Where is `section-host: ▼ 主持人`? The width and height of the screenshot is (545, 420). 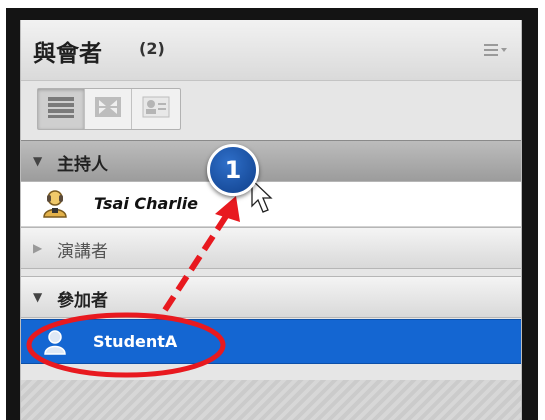
section-host: ▼ 主持人 is located at coordinates (271, 161).